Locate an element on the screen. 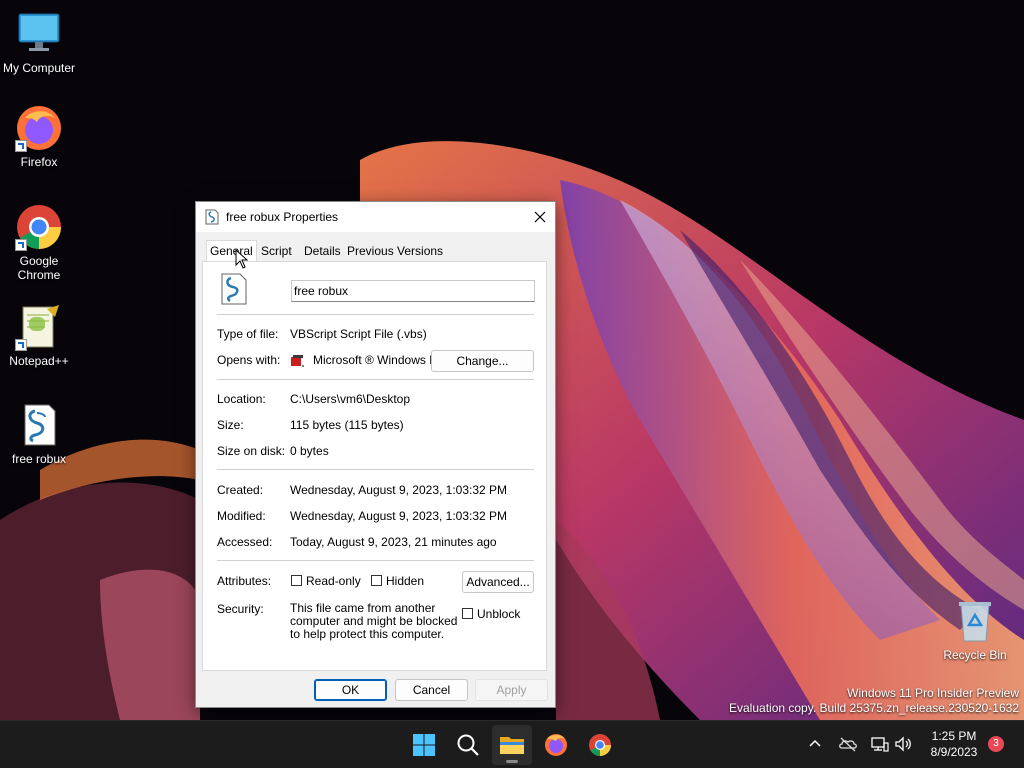 This screenshot has height=768, width=1024. tab-details: Details is located at coordinates (322, 251).